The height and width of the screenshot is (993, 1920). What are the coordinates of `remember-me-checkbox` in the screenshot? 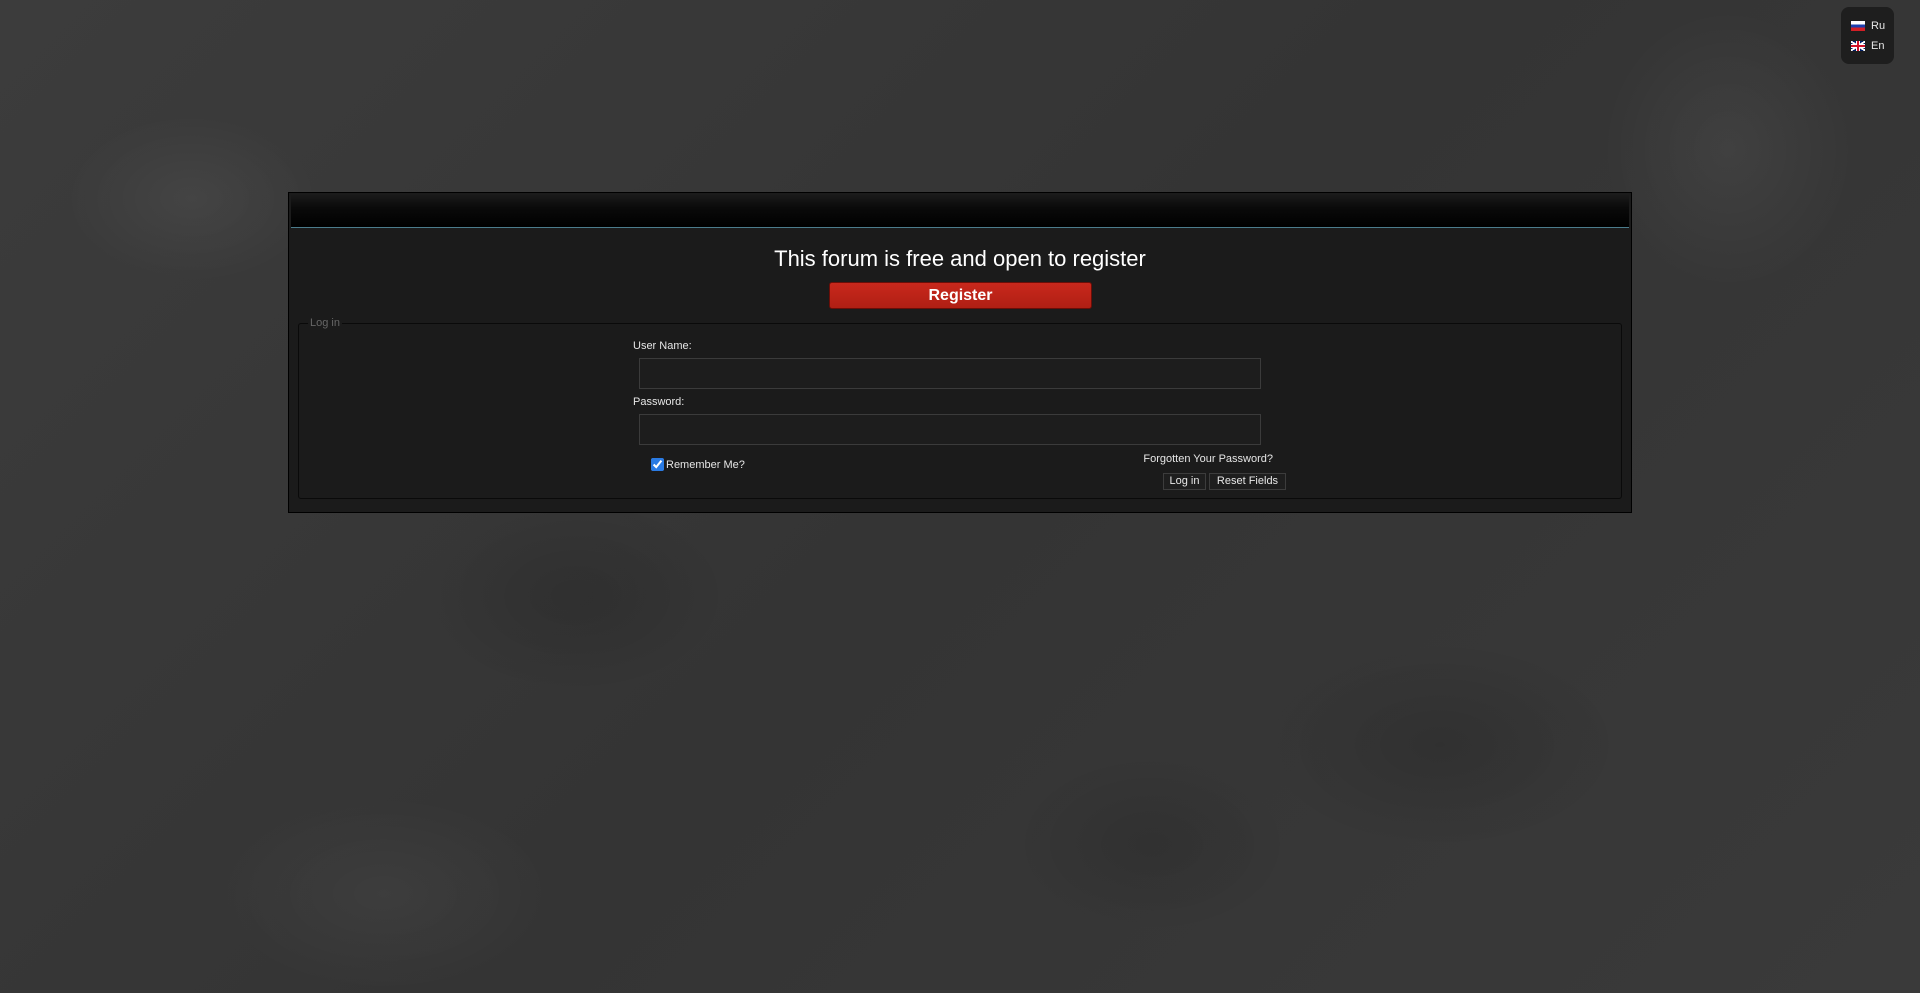 It's located at (657, 464).